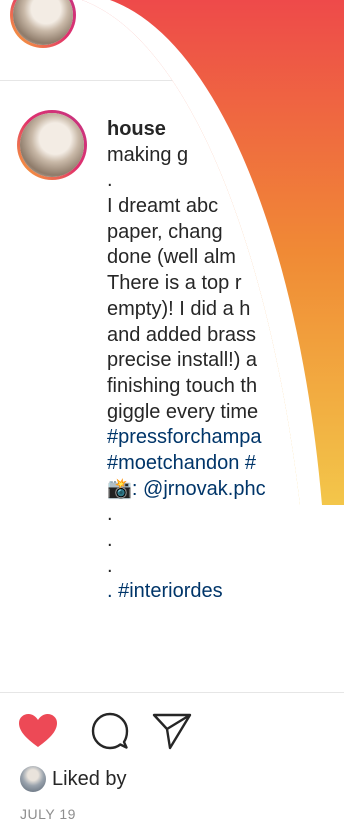  What do you see at coordinates (38, 731) in the screenshot?
I see `heart-filled-icon` at bounding box center [38, 731].